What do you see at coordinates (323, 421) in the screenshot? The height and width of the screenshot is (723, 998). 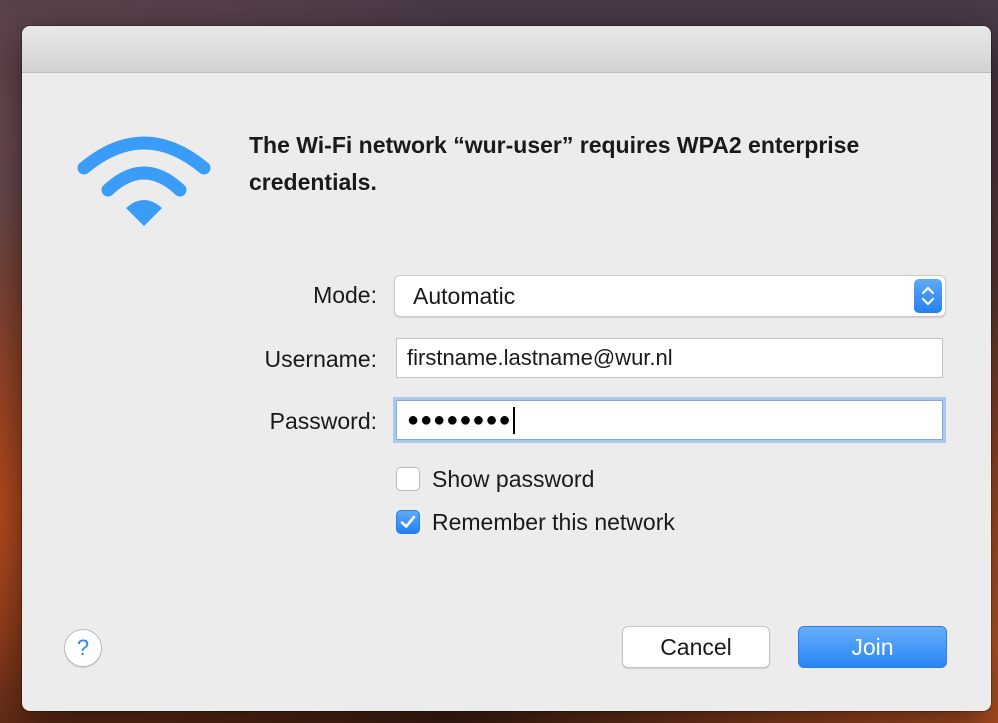 I see `password-label: Password:` at bounding box center [323, 421].